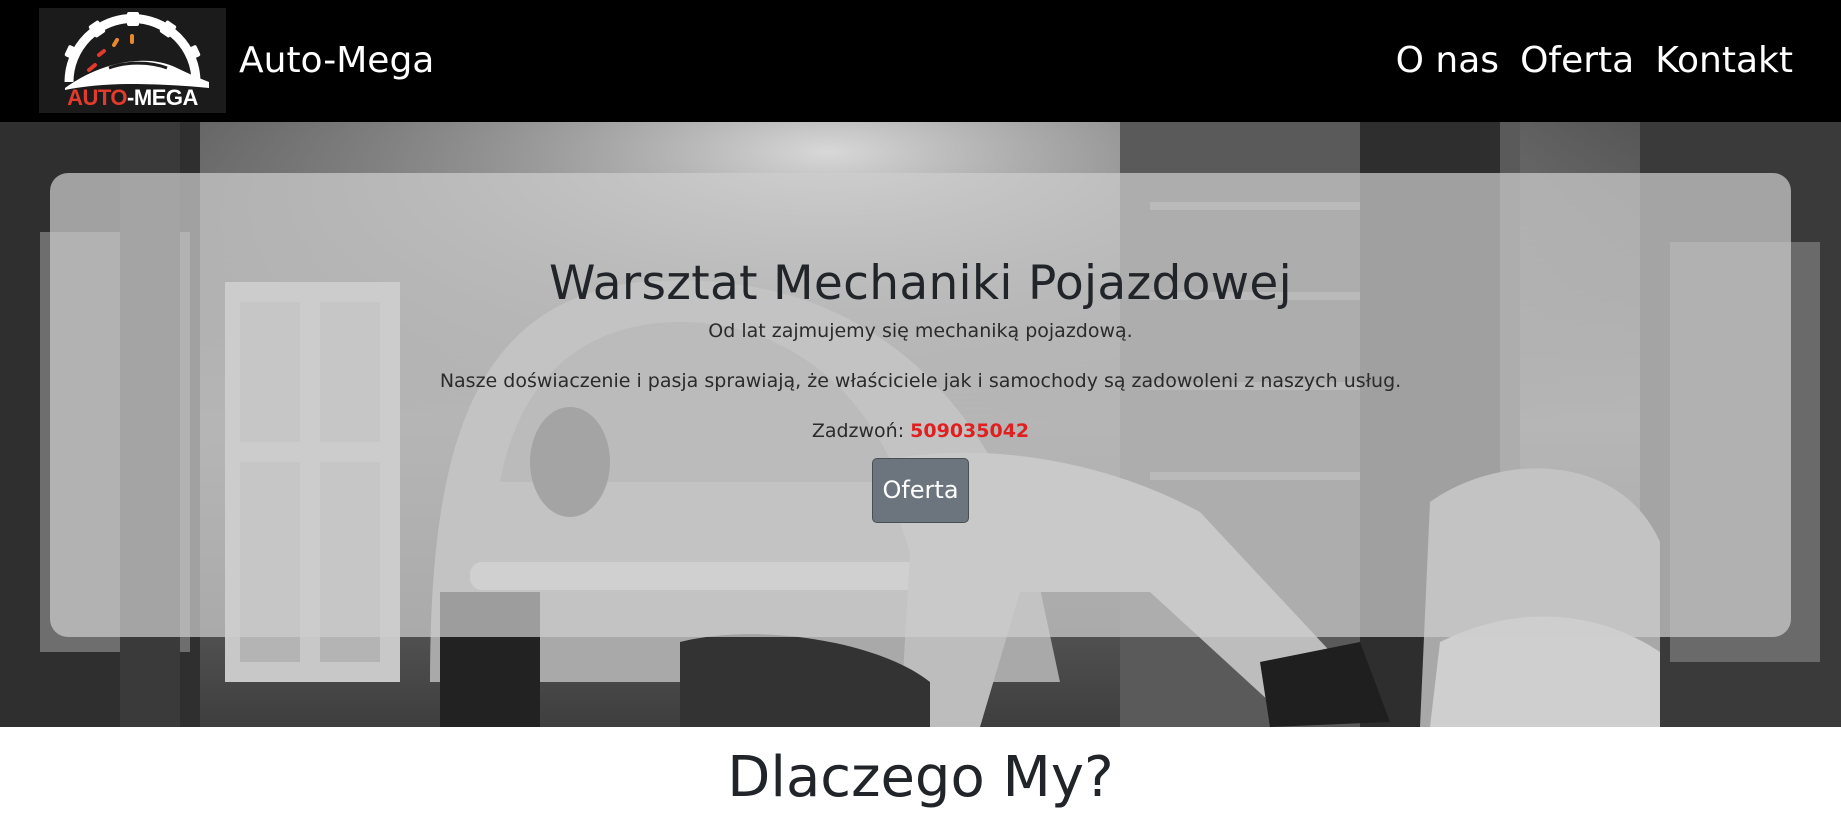 Image resolution: width=1841 pixels, height=824 pixels. I want to click on nav-links: O nas Oferta Kontakt, so click(1594, 61).